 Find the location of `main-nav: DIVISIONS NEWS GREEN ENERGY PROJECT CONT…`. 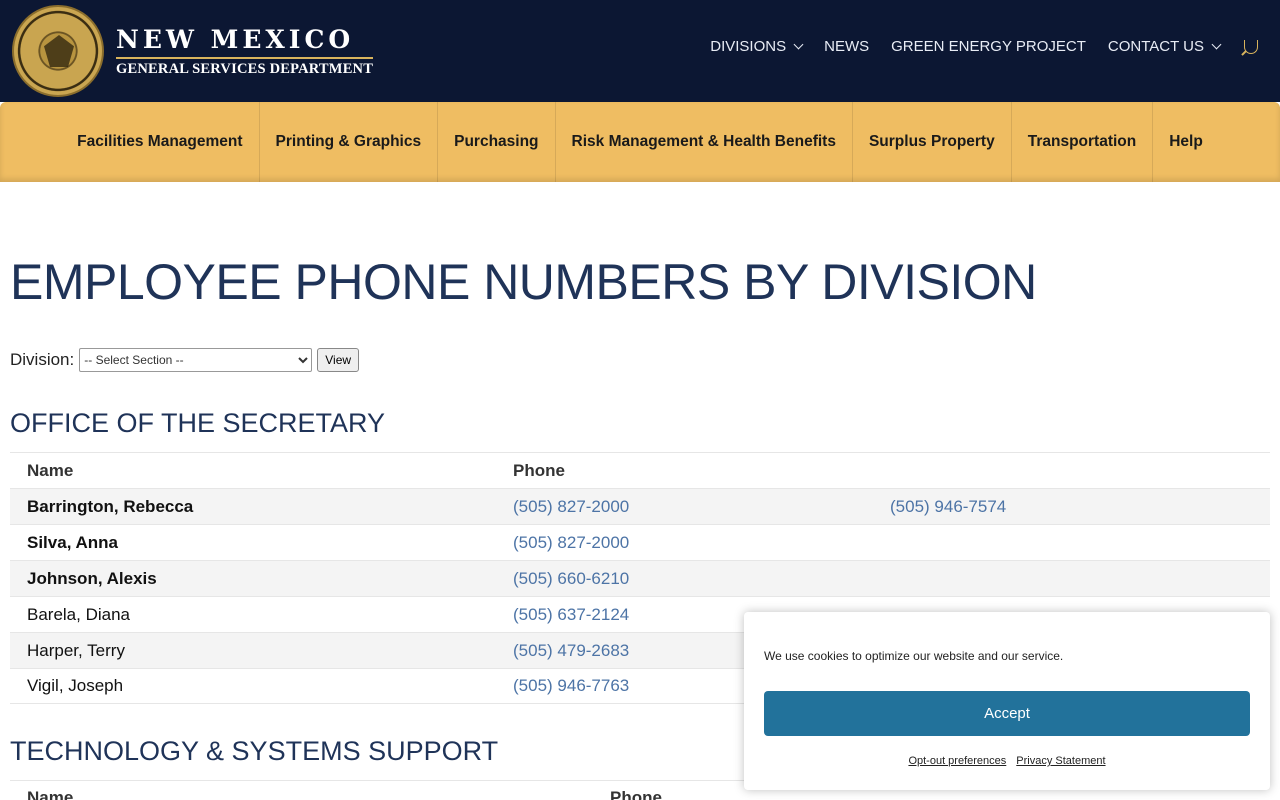

main-nav: DIVISIONS NEWS GREEN ENERGY PROJECT CONT… is located at coordinates (973, 46).